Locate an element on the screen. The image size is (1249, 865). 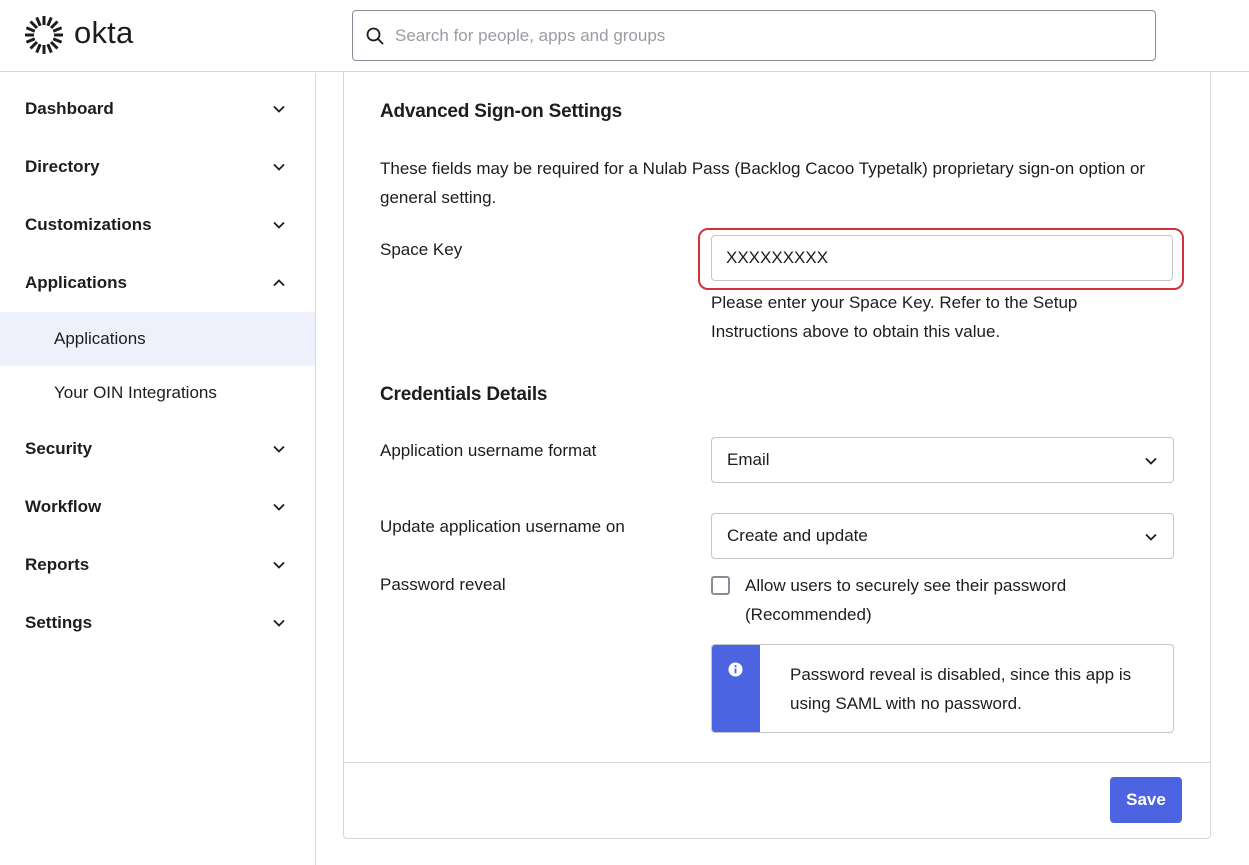
global-search is located at coordinates (754, 35).